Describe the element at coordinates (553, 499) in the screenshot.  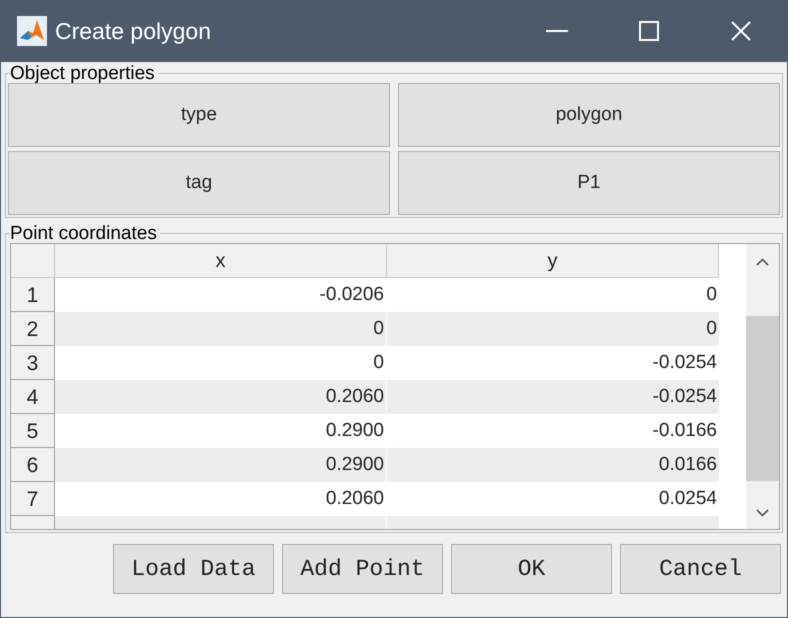
I see `table-cell: 0.0254` at that location.